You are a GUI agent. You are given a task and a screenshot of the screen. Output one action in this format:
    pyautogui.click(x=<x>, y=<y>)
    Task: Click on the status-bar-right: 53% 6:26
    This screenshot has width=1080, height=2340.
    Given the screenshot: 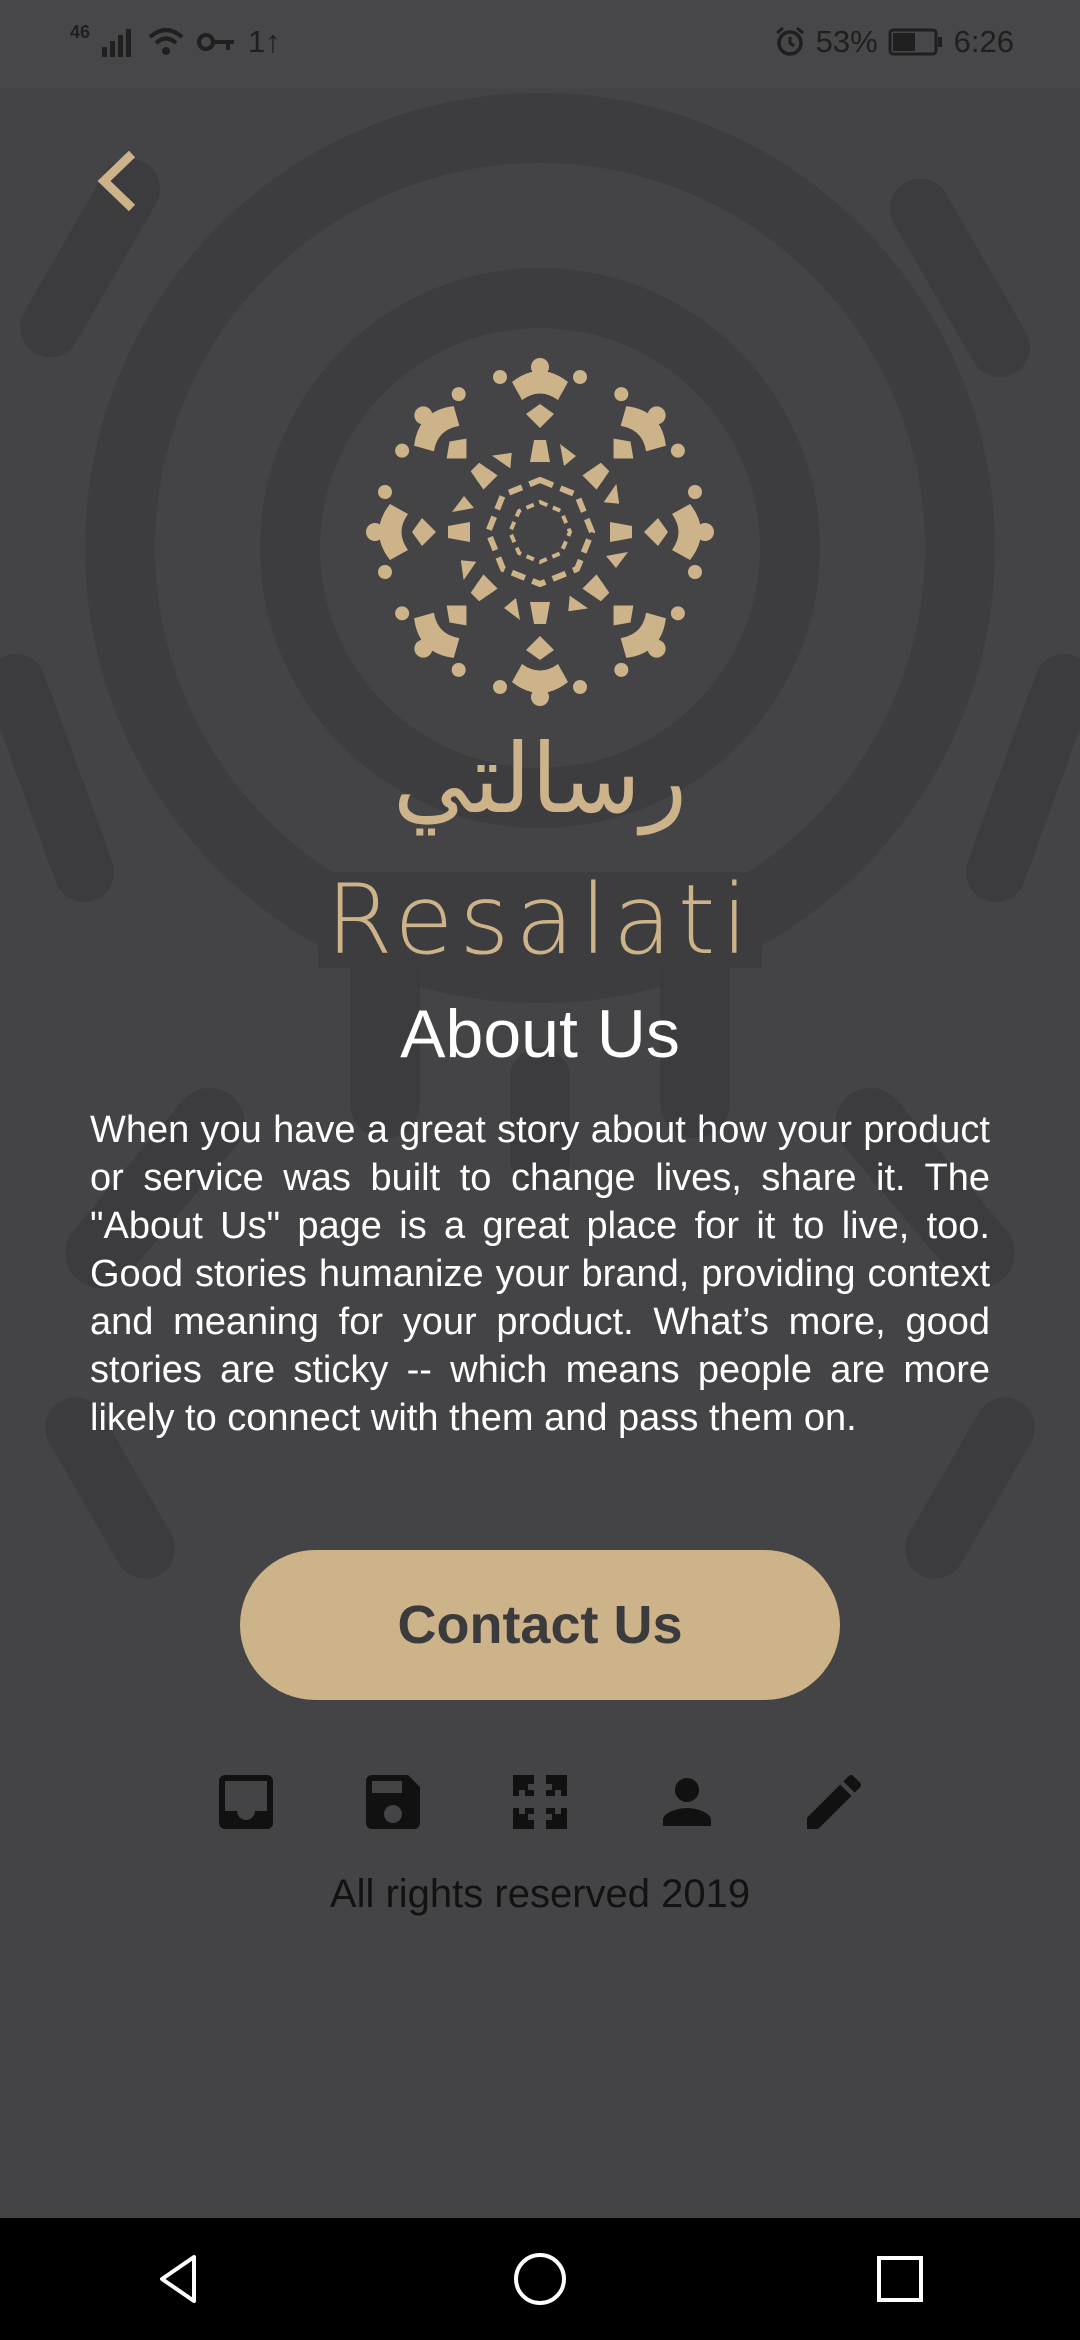 What is the action you would take?
    pyautogui.click(x=894, y=42)
    